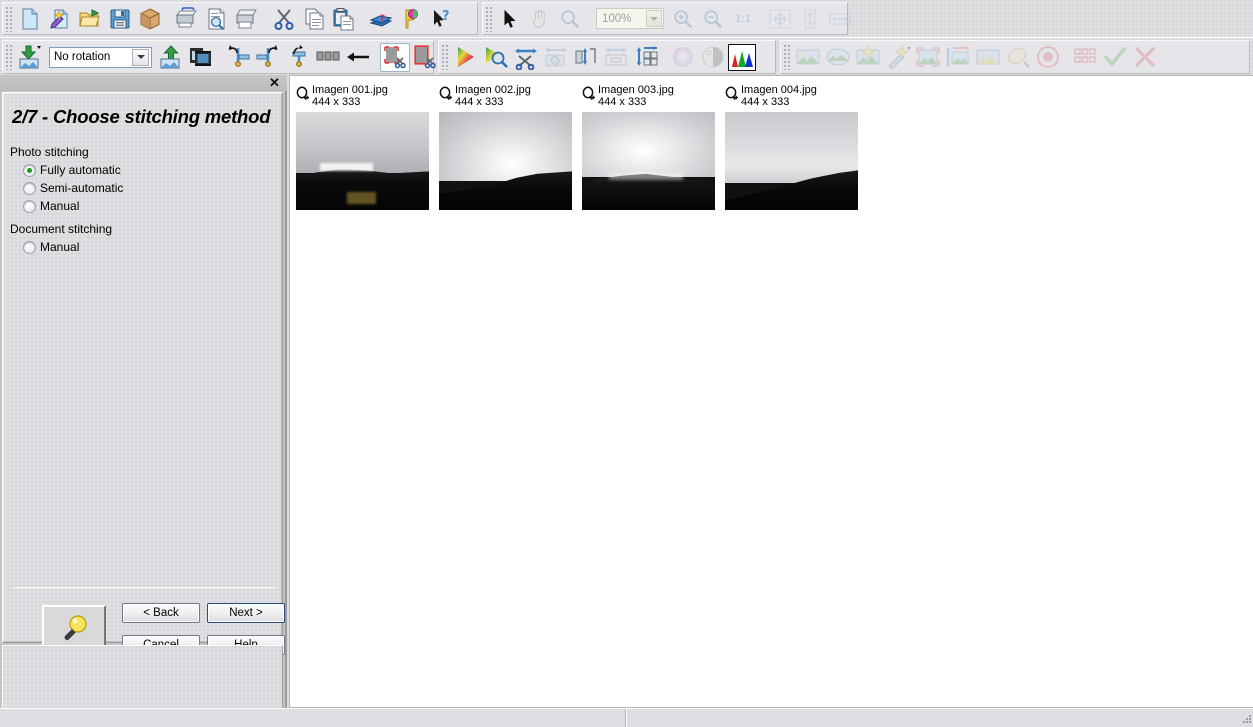 This screenshot has width=1253, height=727. What do you see at coordinates (274, 82) in the screenshot?
I see `close-icon: ✕` at bounding box center [274, 82].